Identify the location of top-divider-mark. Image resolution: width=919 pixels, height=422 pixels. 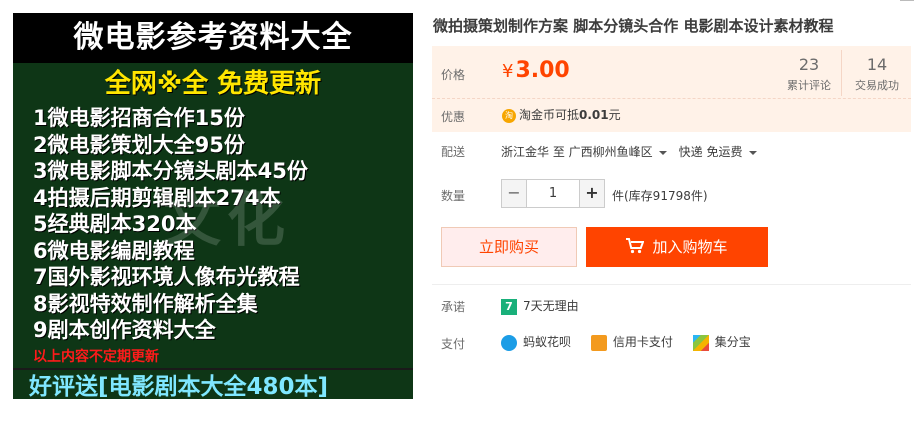
(907, 1).